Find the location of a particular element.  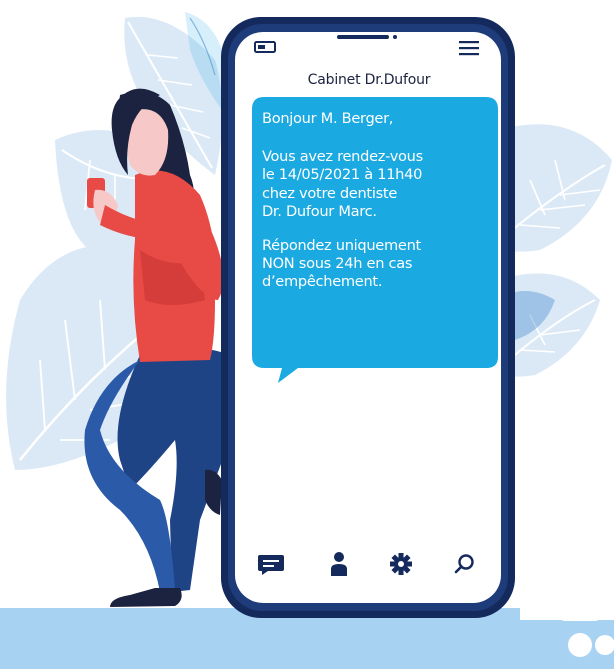

nav-settings-button is located at coordinates (401, 564).